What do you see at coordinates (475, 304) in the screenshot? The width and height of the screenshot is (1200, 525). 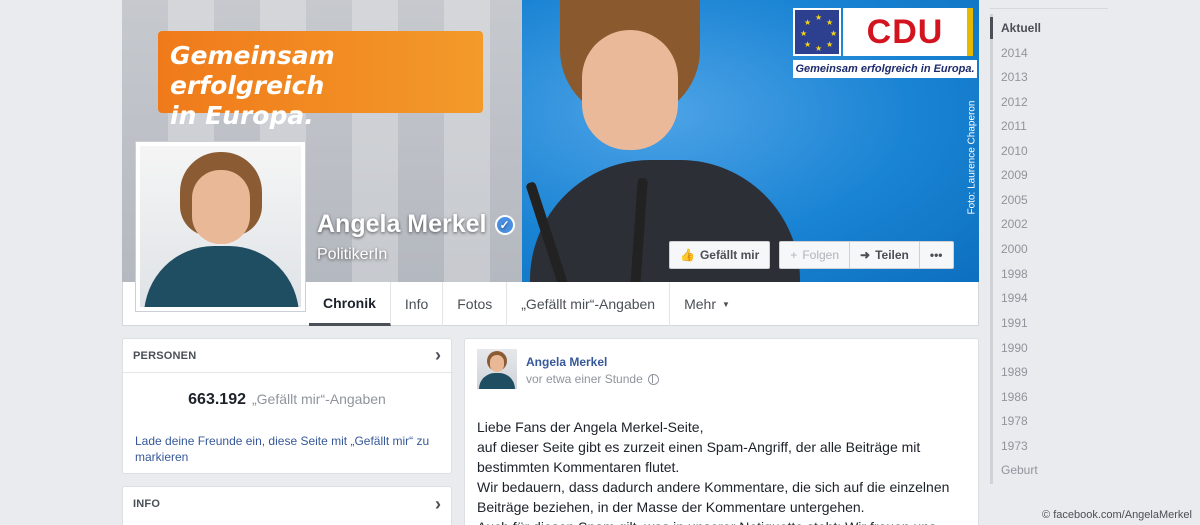 I see `tab-fotos: Fotos` at bounding box center [475, 304].